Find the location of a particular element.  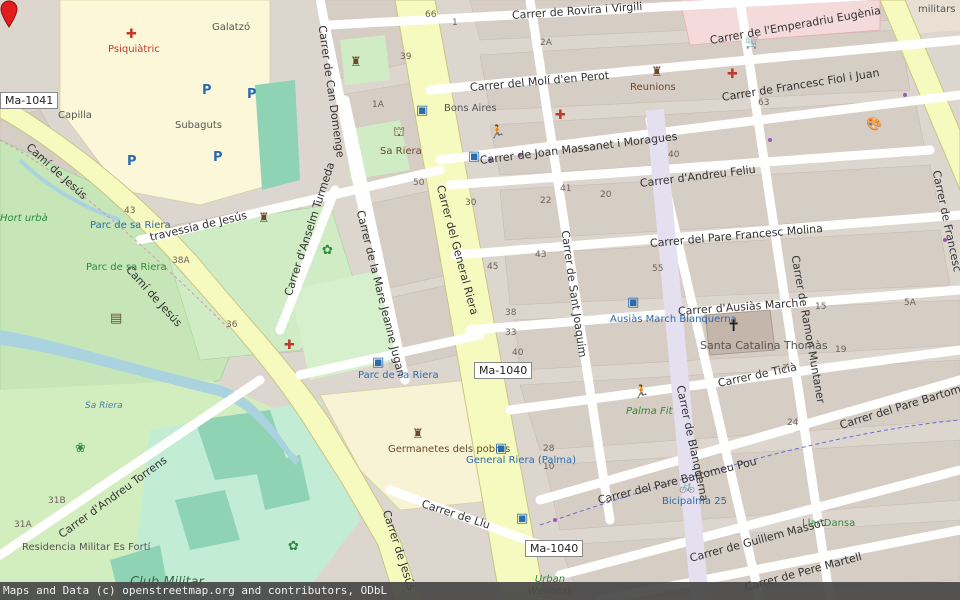

house-number: 22 is located at coordinates (546, 201).